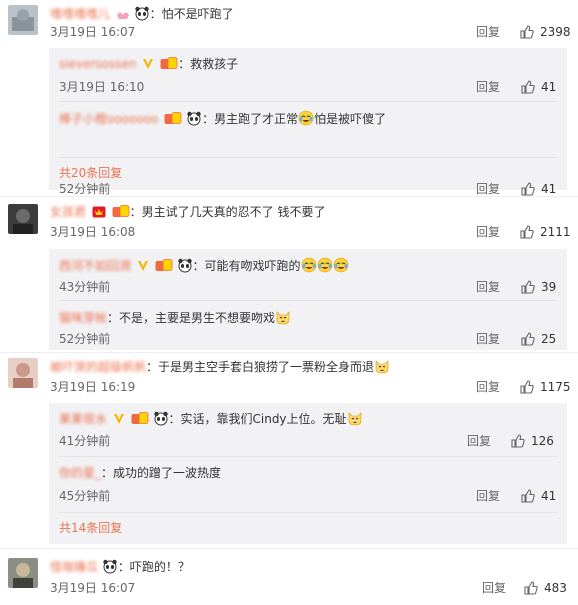 This screenshot has height=605, width=578. What do you see at coordinates (153, 567) in the screenshot?
I see `comment-text: ：吓跑的！？` at bounding box center [153, 567].